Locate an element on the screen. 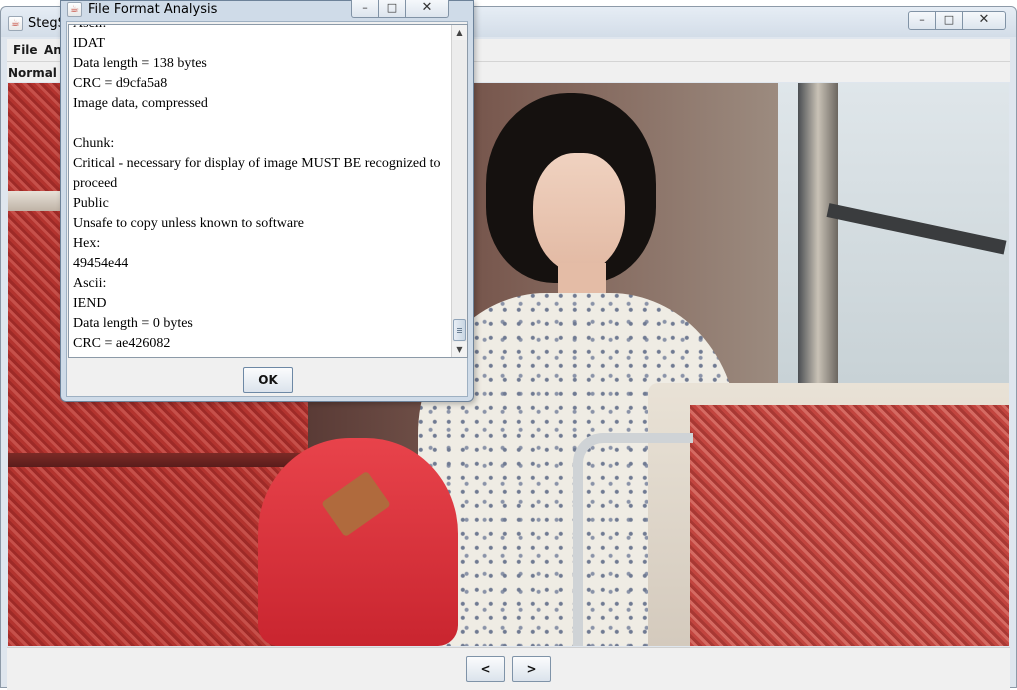 This screenshot has width=1017, height=690. text-line: CRC = d9cfa5a8 is located at coordinates (120, 83).